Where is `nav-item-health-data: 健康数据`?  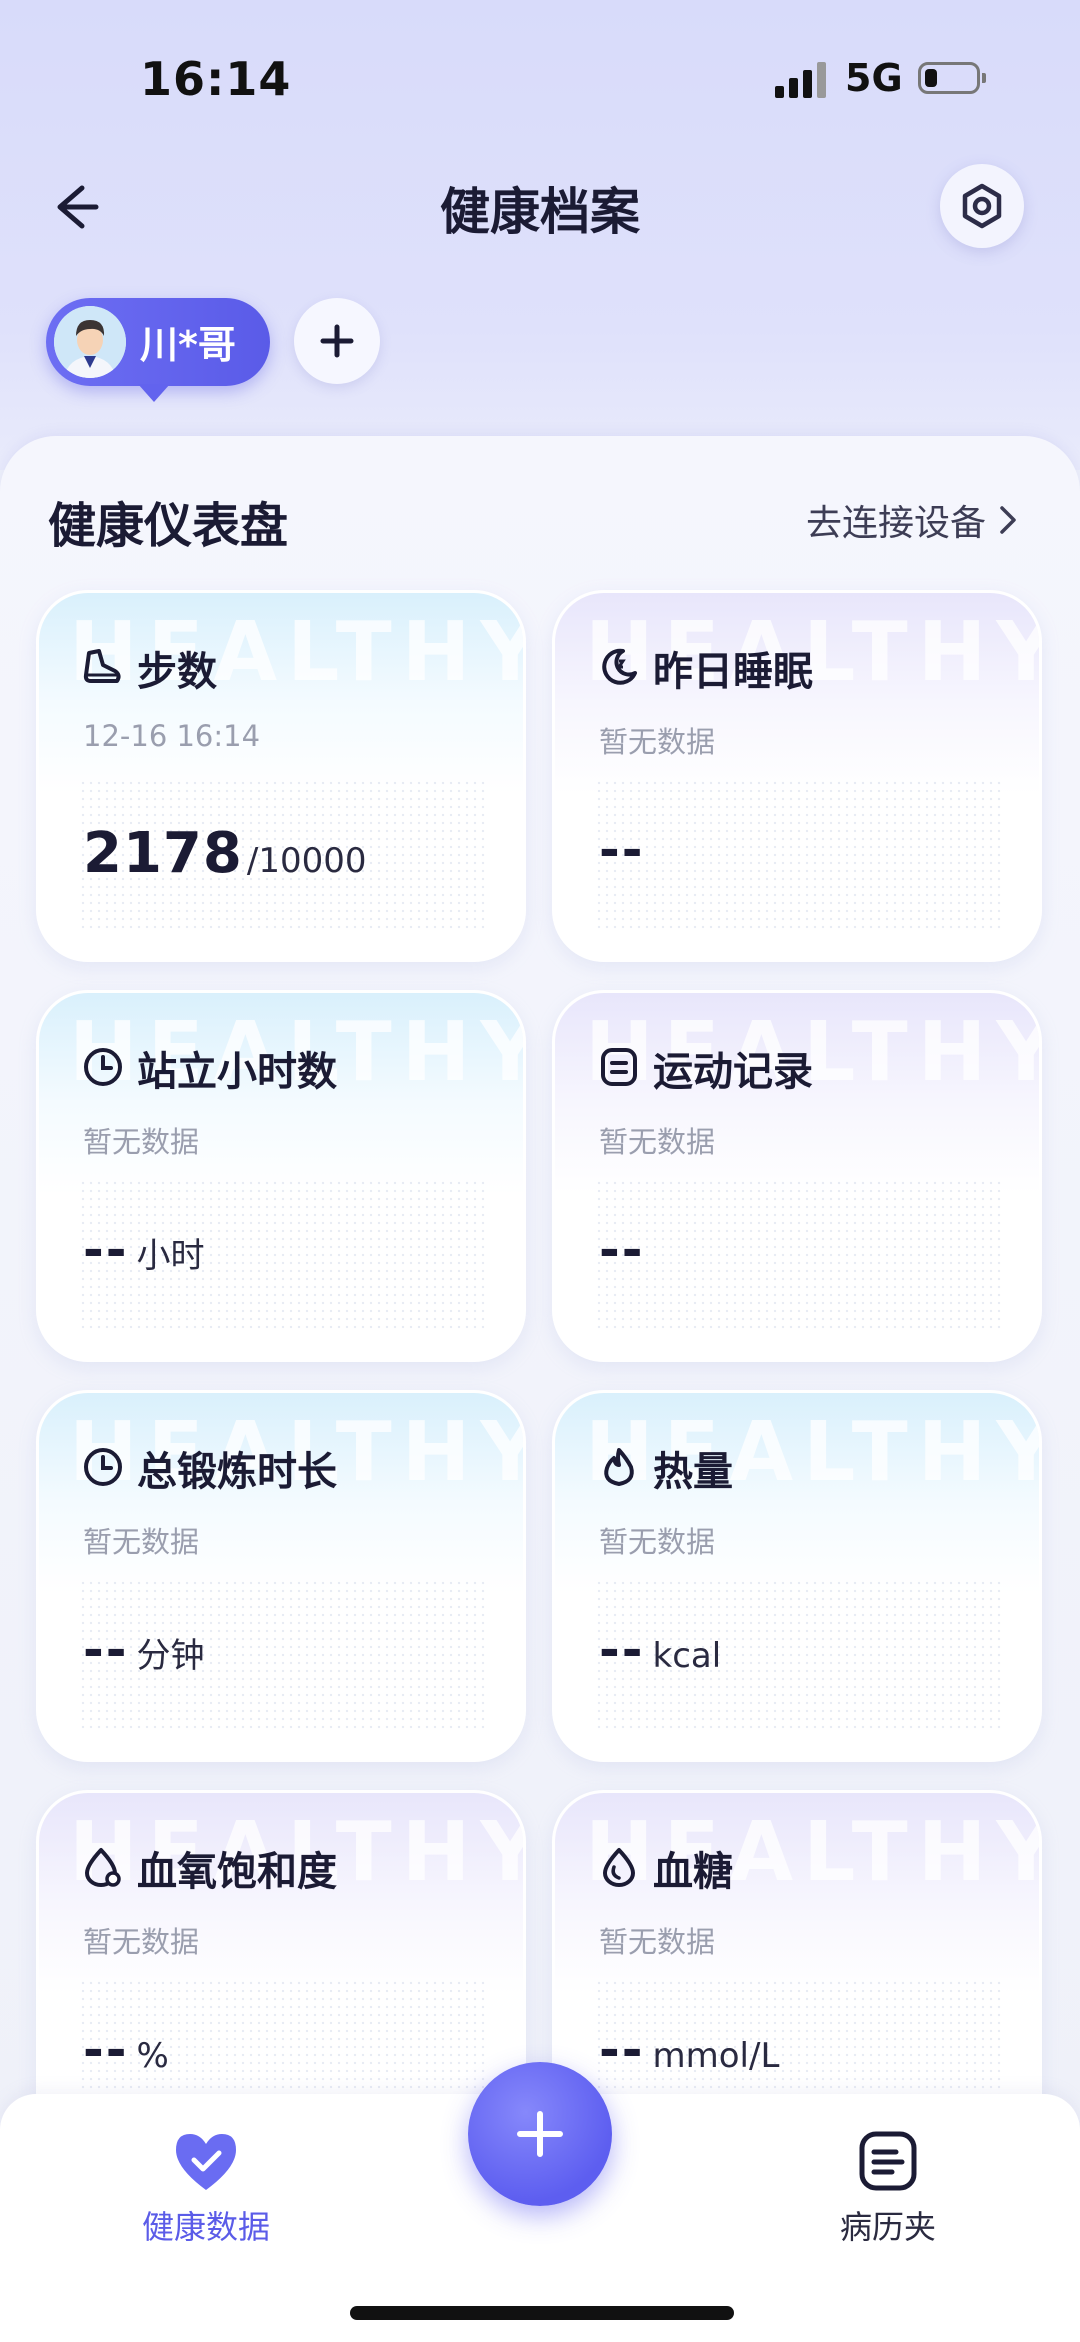 nav-item-health-data: 健康数据 is located at coordinates (206, 2188).